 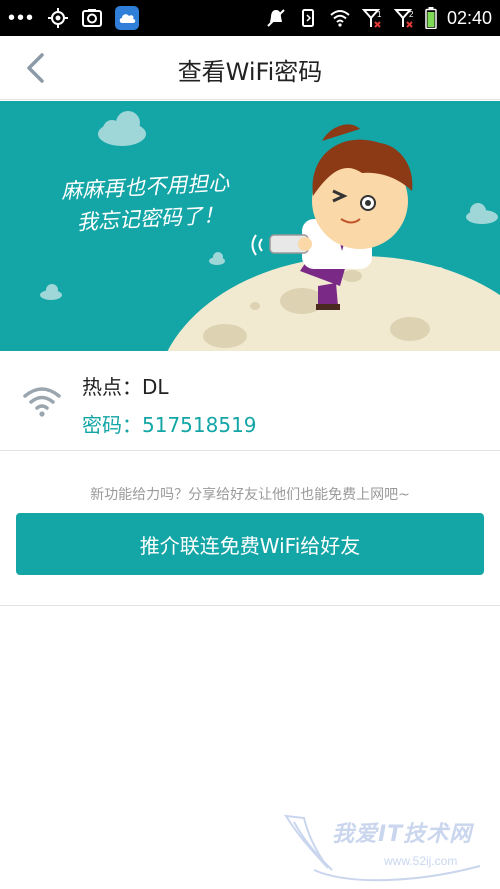 What do you see at coordinates (250, 18) in the screenshot?
I see `status-bar: ••• 1 2 02:40` at bounding box center [250, 18].